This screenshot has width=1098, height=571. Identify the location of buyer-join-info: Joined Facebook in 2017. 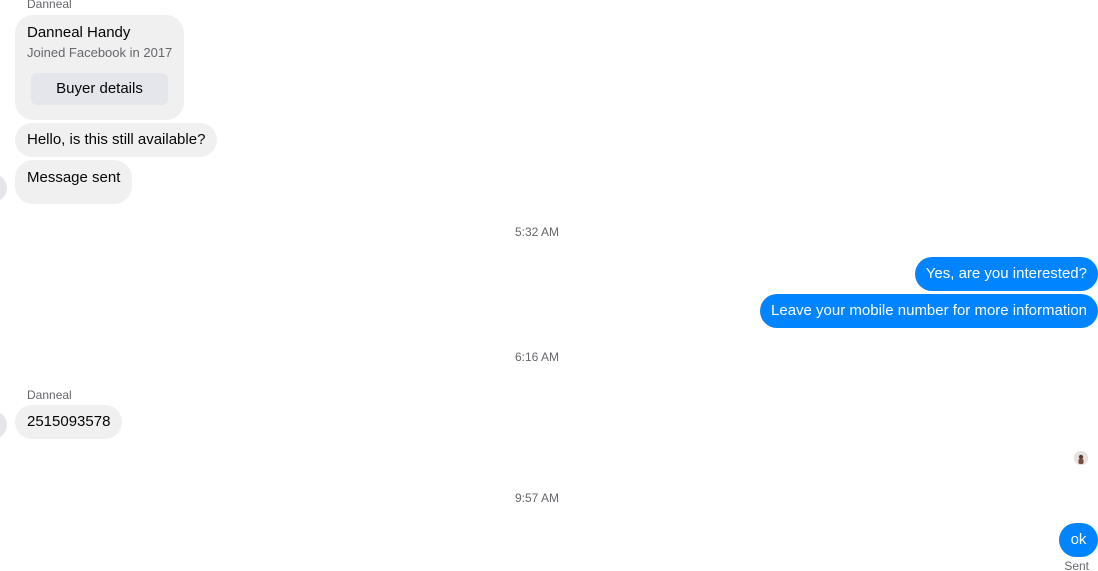
(100, 52).